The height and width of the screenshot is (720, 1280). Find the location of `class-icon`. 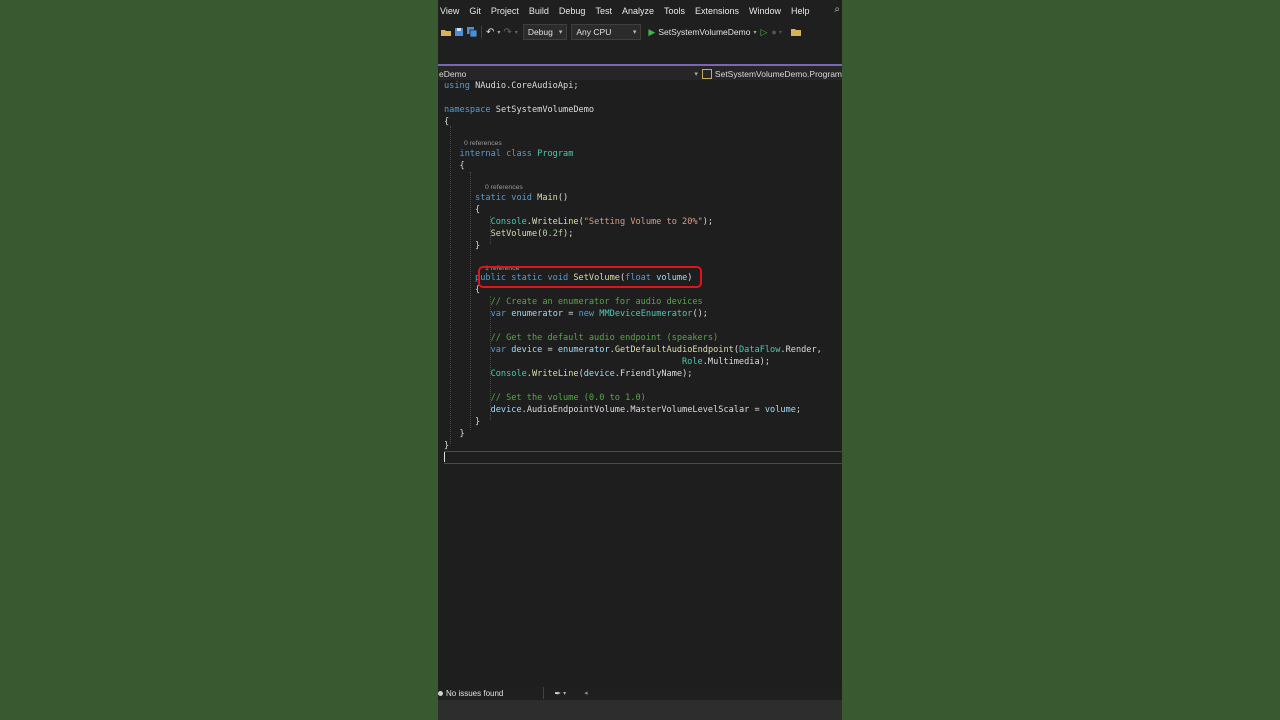

class-icon is located at coordinates (706, 74).